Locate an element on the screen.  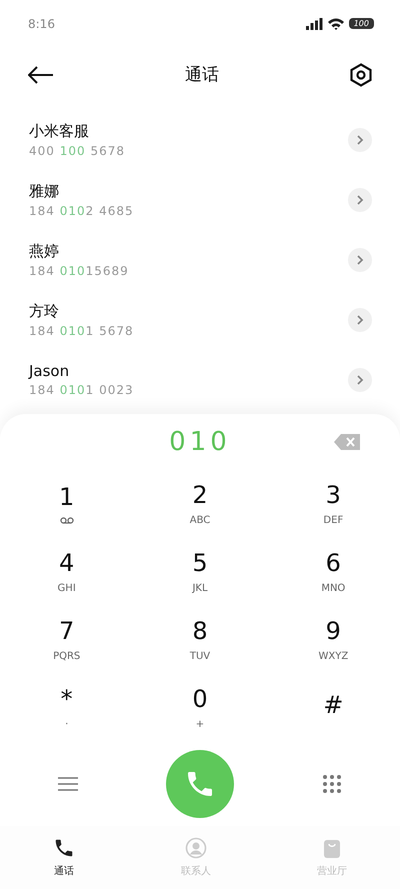
contact-name: 方玲 is located at coordinates (81, 311).